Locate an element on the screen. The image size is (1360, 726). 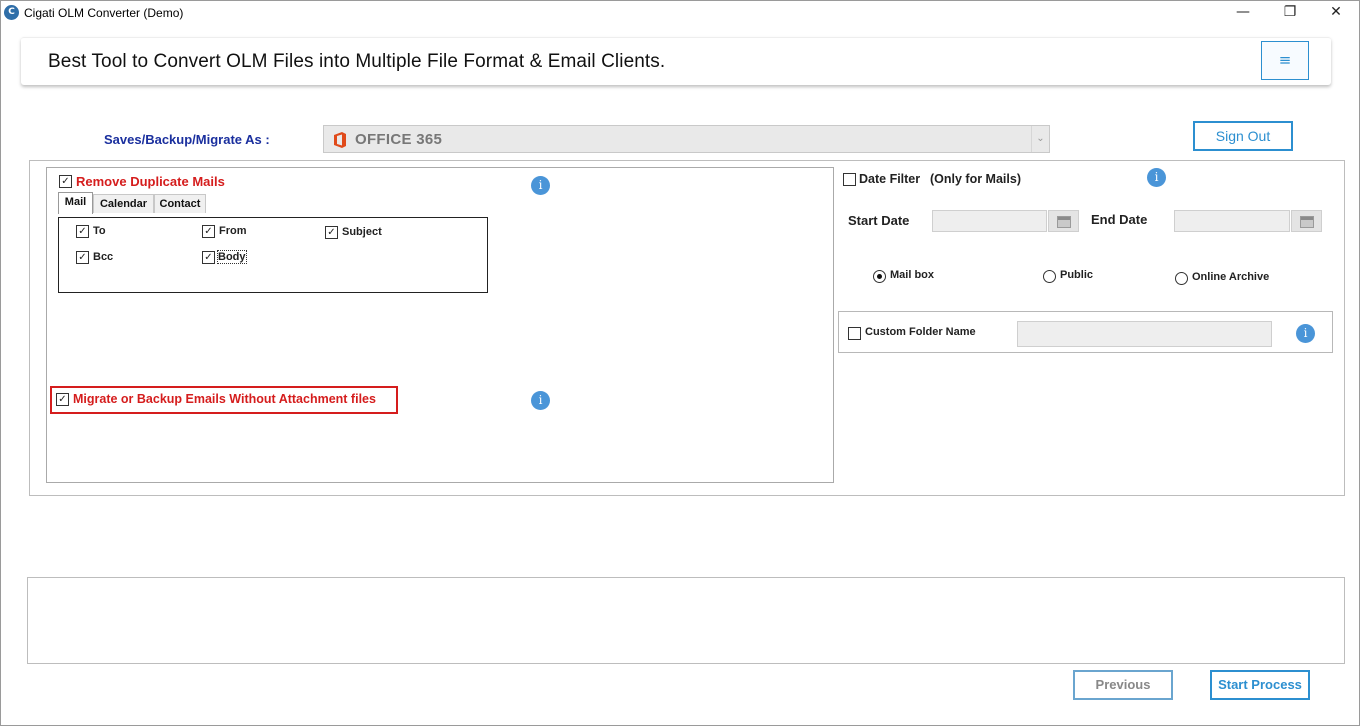
title-bar: C Cigati OLM Converter (Demo) — ❐ ✕ is located at coordinates (680, 13).